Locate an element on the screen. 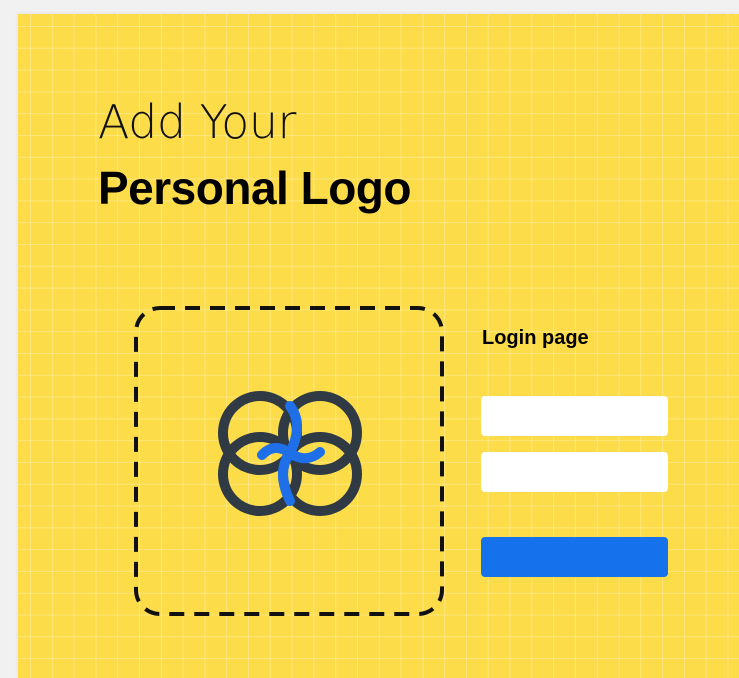 The image size is (739, 678). login-page-label: Login page is located at coordinates (535, 338).